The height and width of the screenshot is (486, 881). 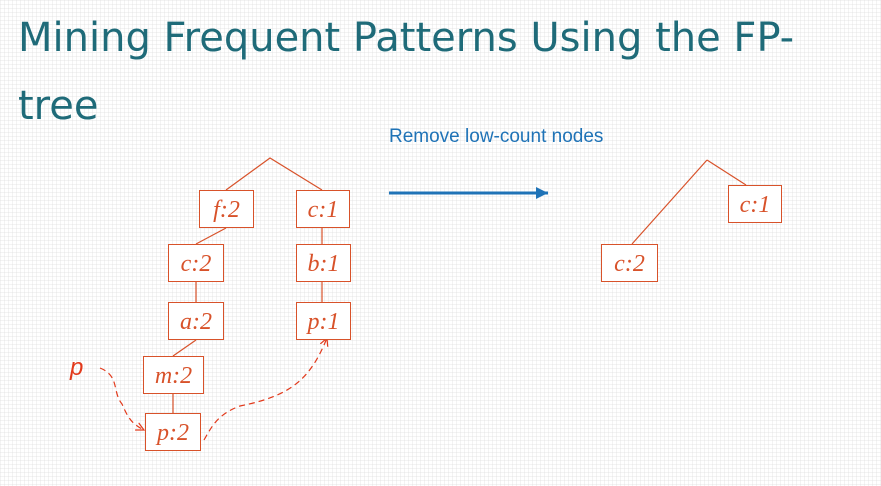 What do you see at coordinates (669, 202) in the screenshot?
I see `right-edge-root-c2` at bounding box center [669, 202].